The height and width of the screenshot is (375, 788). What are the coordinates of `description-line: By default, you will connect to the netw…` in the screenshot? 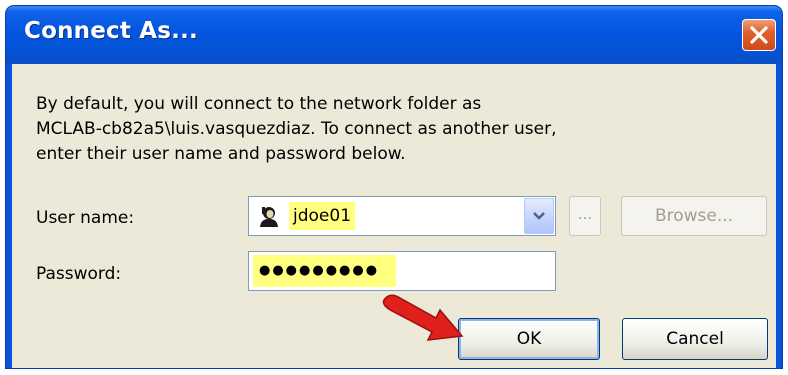 It's located at (259, 104).